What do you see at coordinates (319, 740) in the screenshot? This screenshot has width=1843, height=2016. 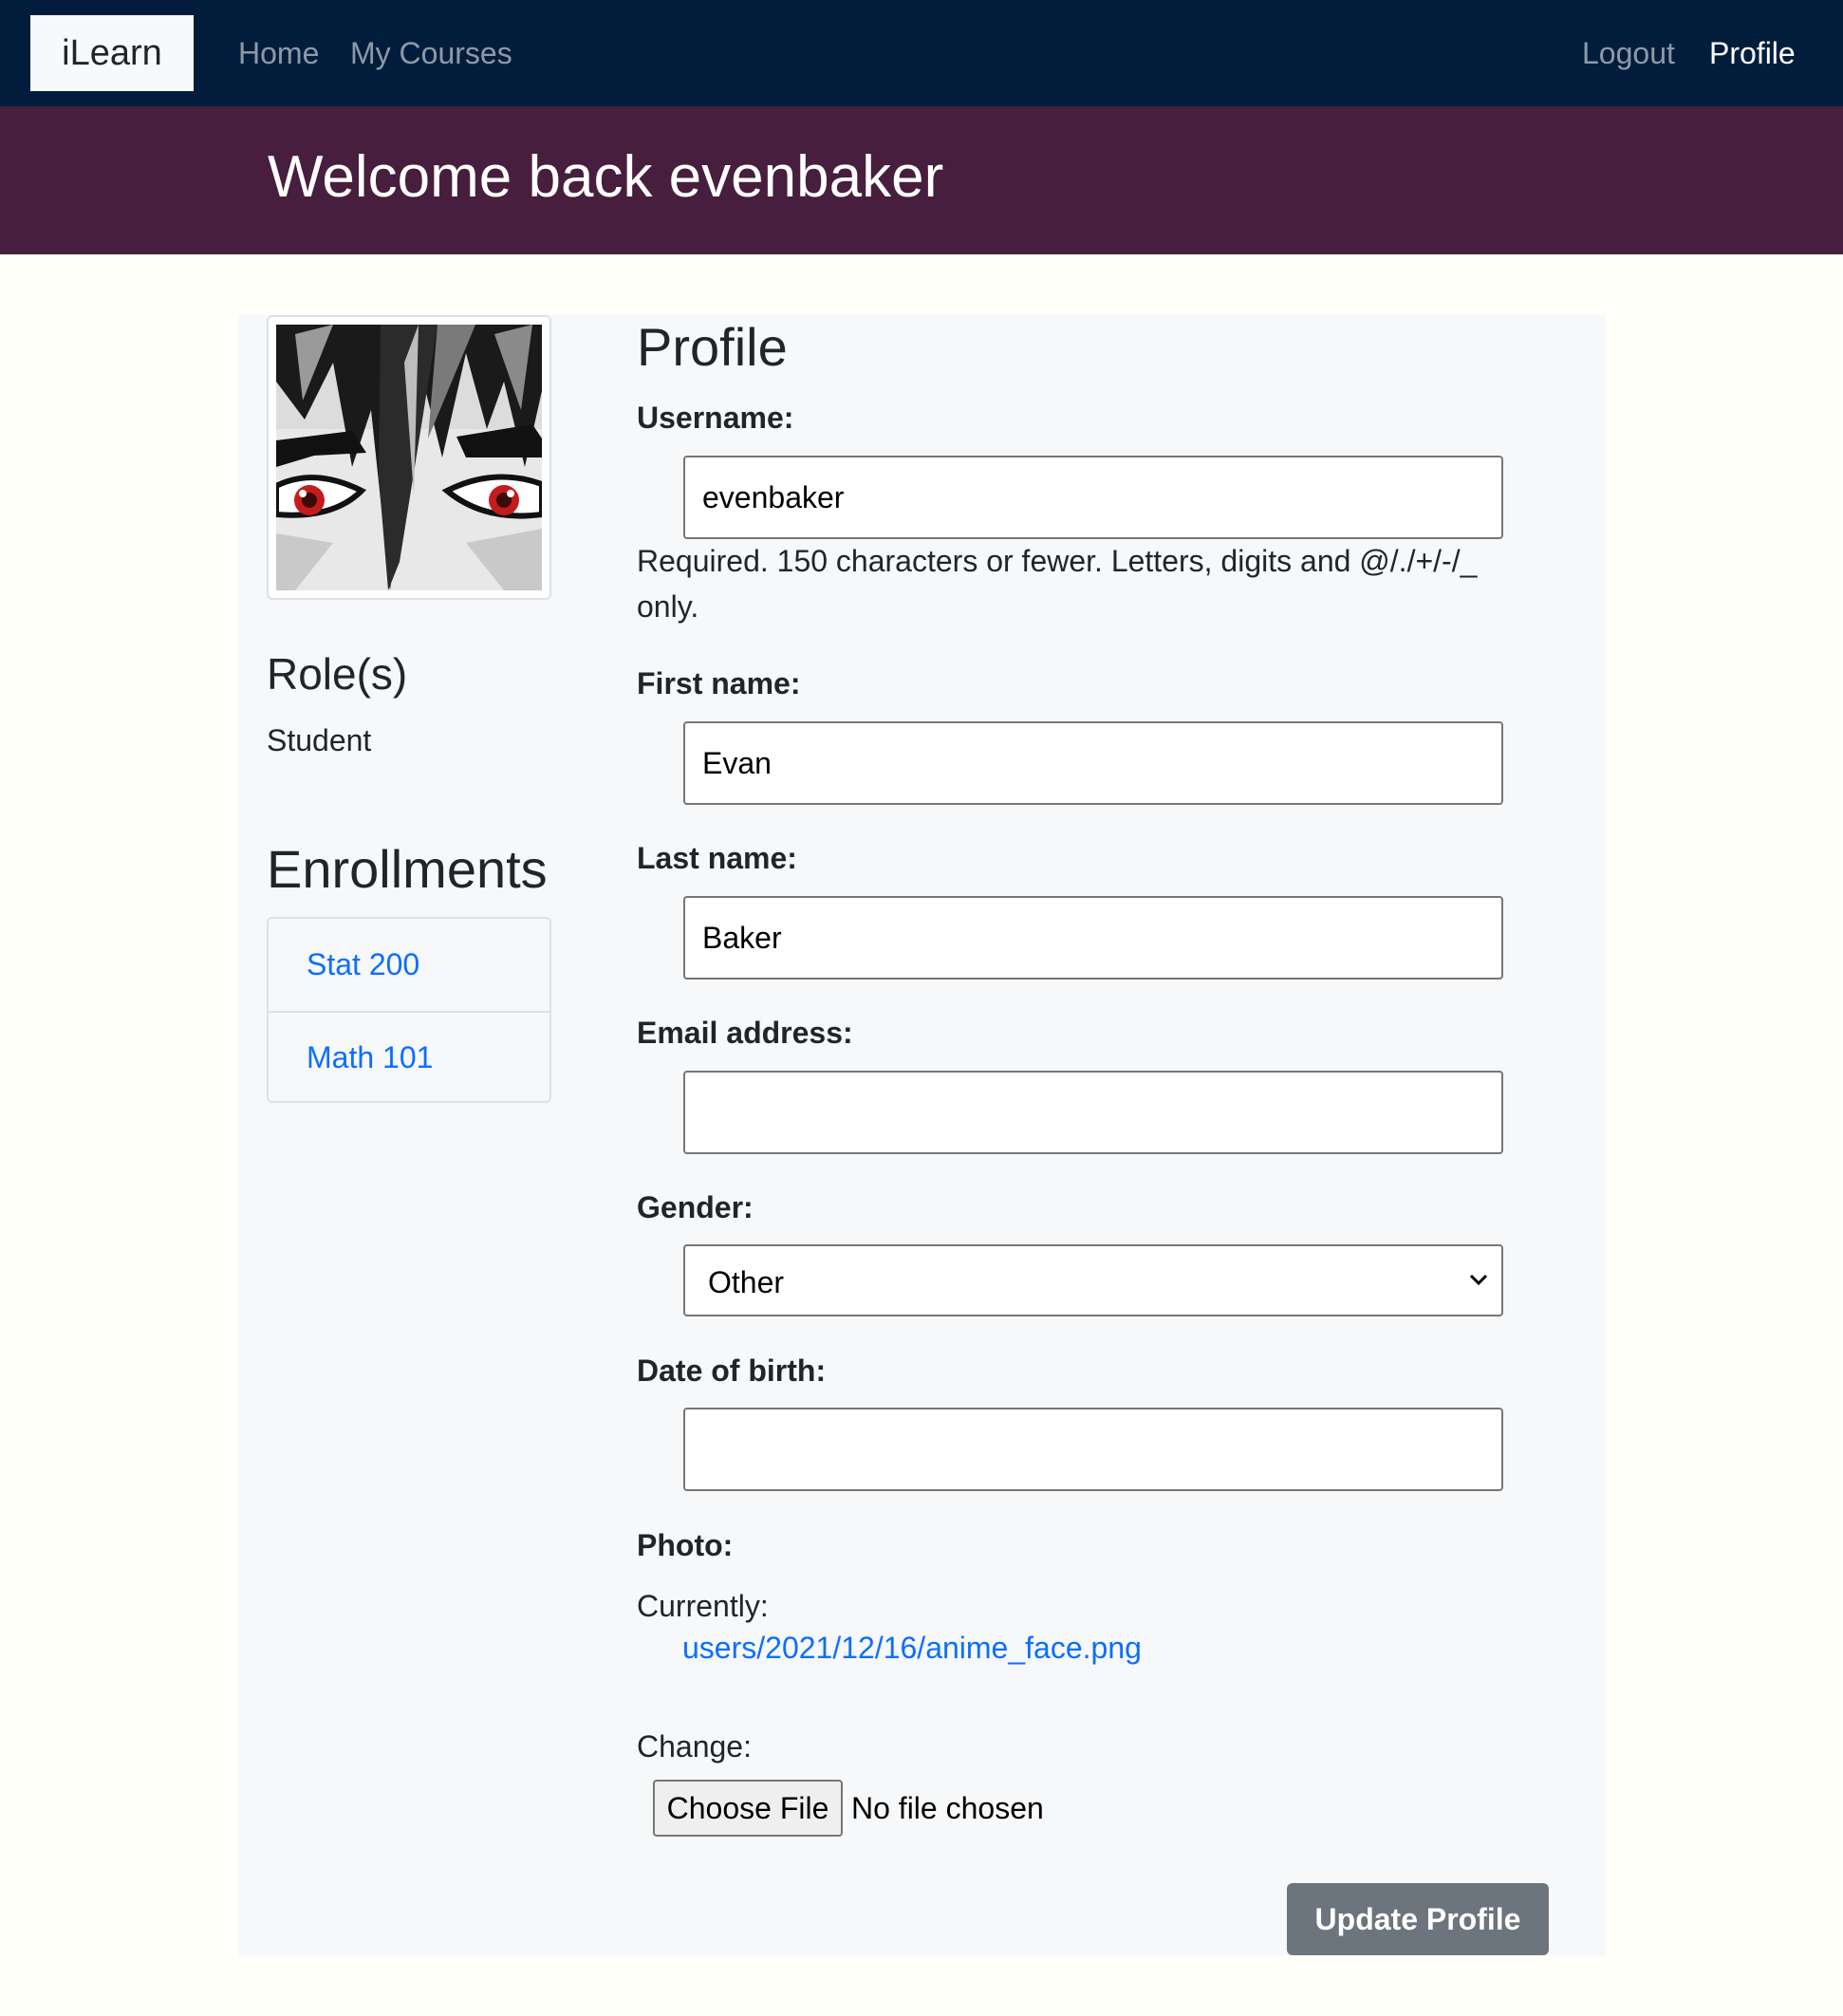 I see `role-value: Student` at bounding box center [319, 740].